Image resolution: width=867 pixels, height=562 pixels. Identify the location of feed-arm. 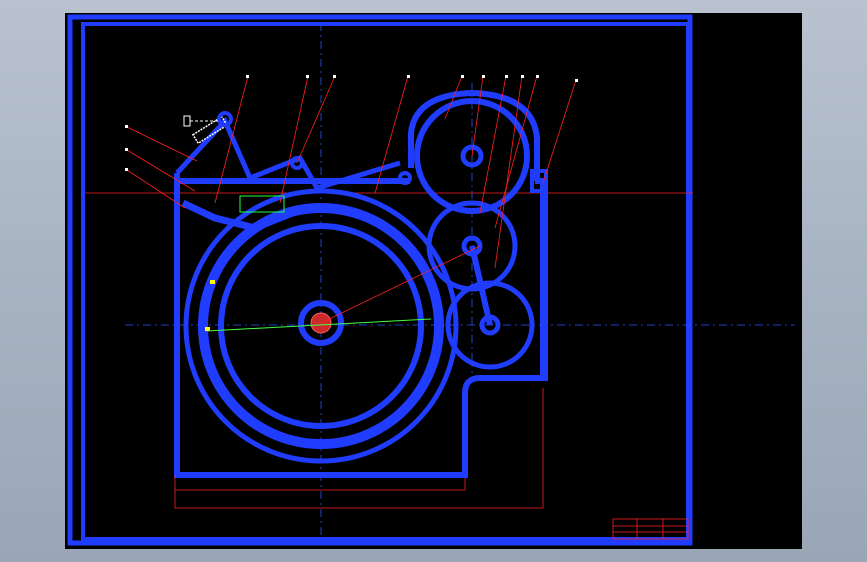
(288, 153).